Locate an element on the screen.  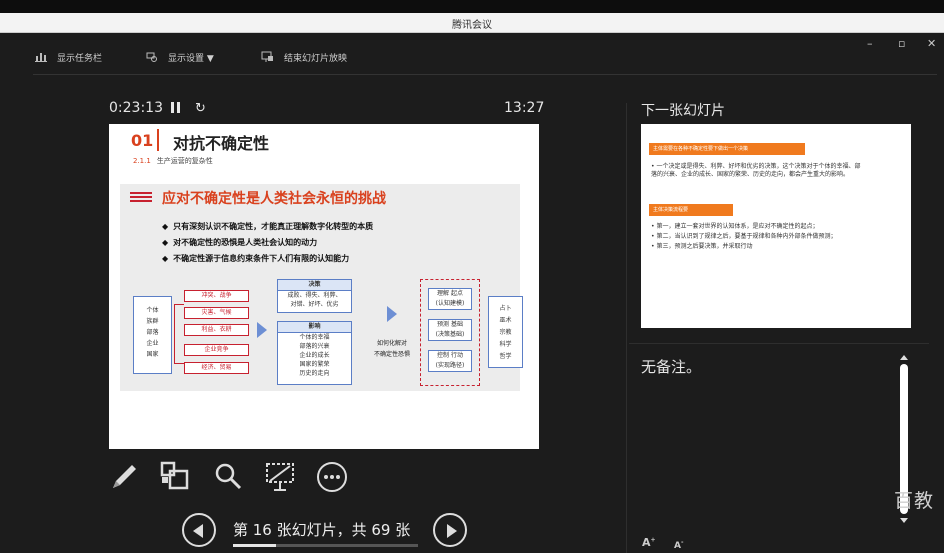
title-bar: 腾讯会议 is located at coordinates (472, 23).